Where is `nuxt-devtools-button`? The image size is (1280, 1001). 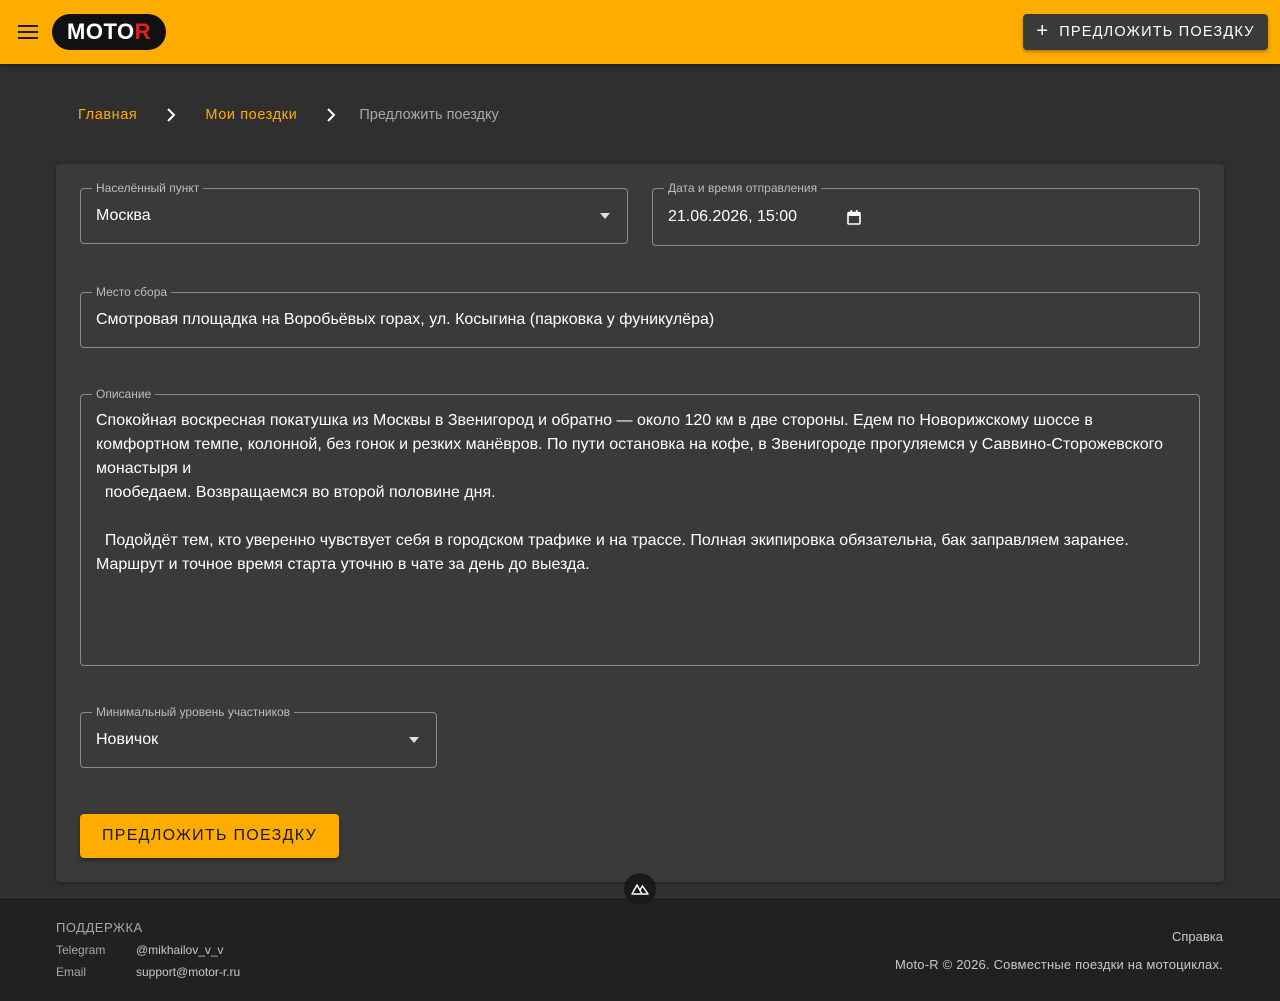
nuxt-devtools-button is located at coordinates (640, 889).